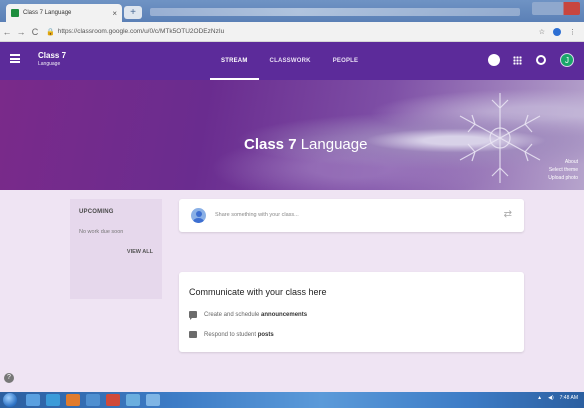 The image size is (584, 408). I want to click on view-all-button: VIEW ALL, so click(140, 252).